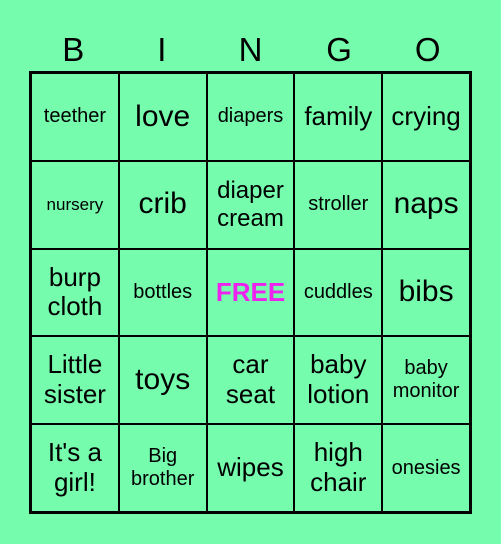 This screenshot has width=501, height=544. What do you see at coordinates (75, 117) in the screenshot?
I see `bingo-cell: teether` at bounding box center [75, 117].